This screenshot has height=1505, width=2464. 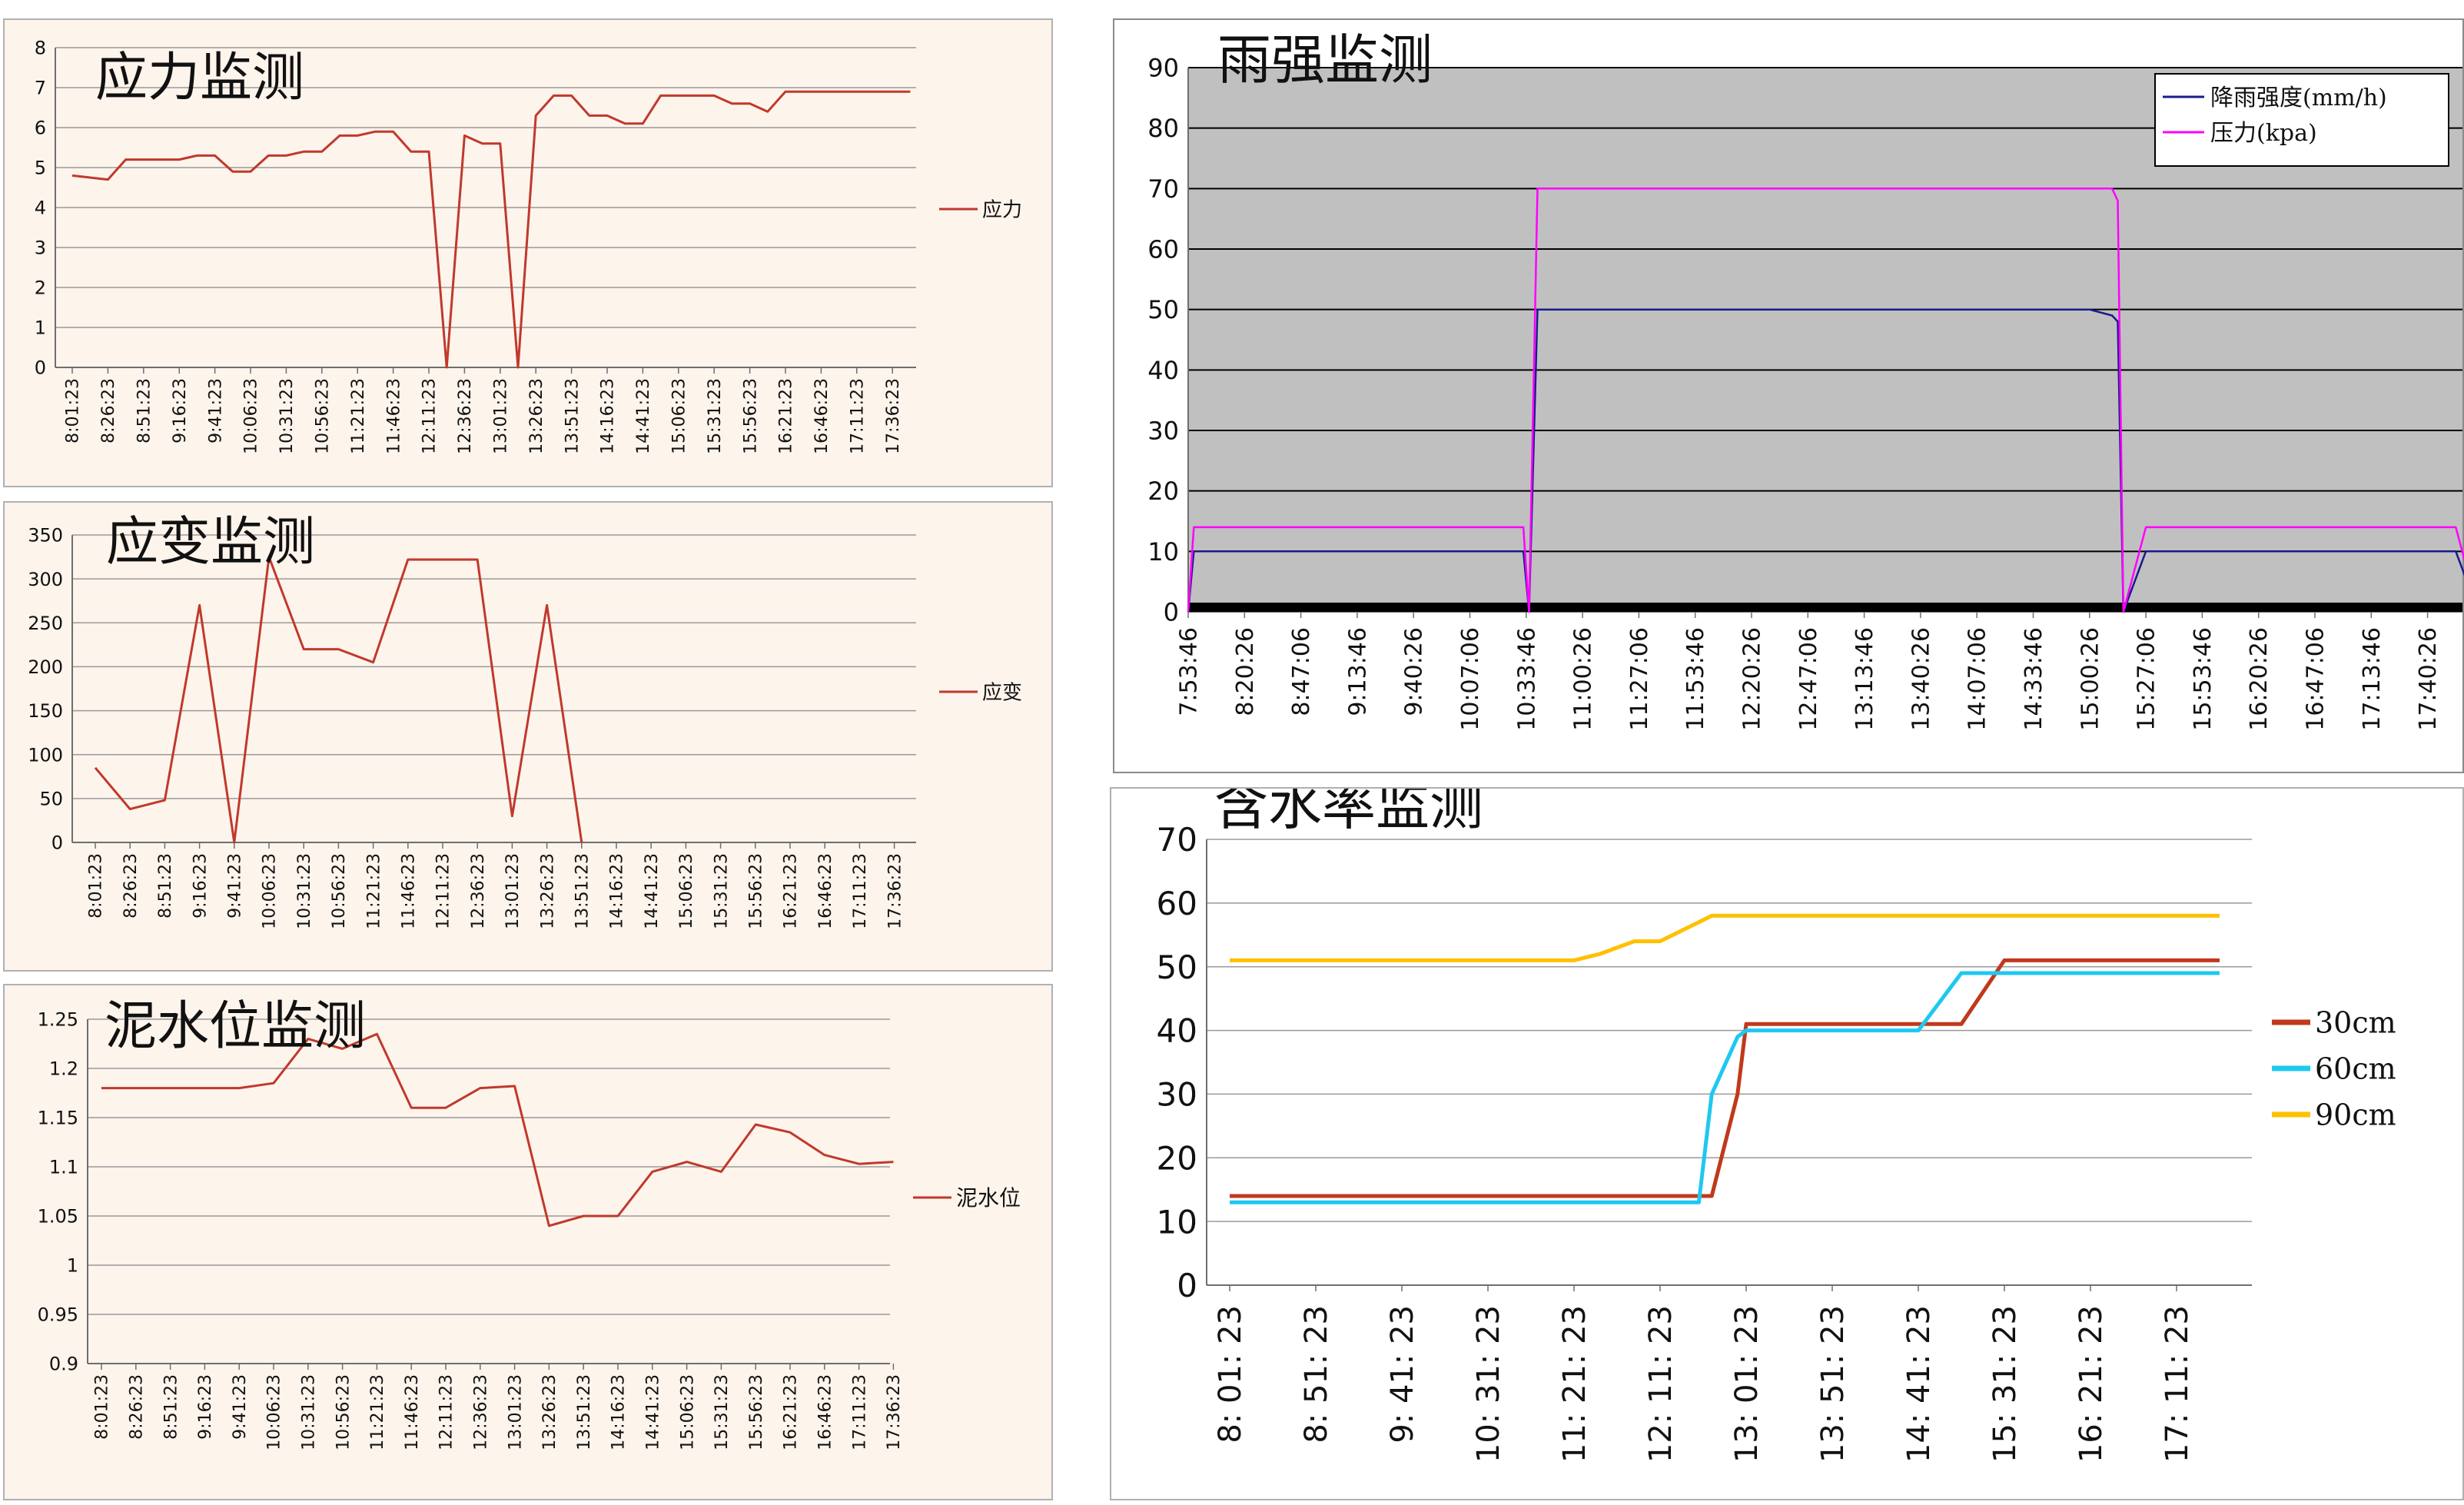 What do you see at coordinates (199, 78) in the screenshot?
I see `chart-title: 应力监测` at bounding box center [199, 78].